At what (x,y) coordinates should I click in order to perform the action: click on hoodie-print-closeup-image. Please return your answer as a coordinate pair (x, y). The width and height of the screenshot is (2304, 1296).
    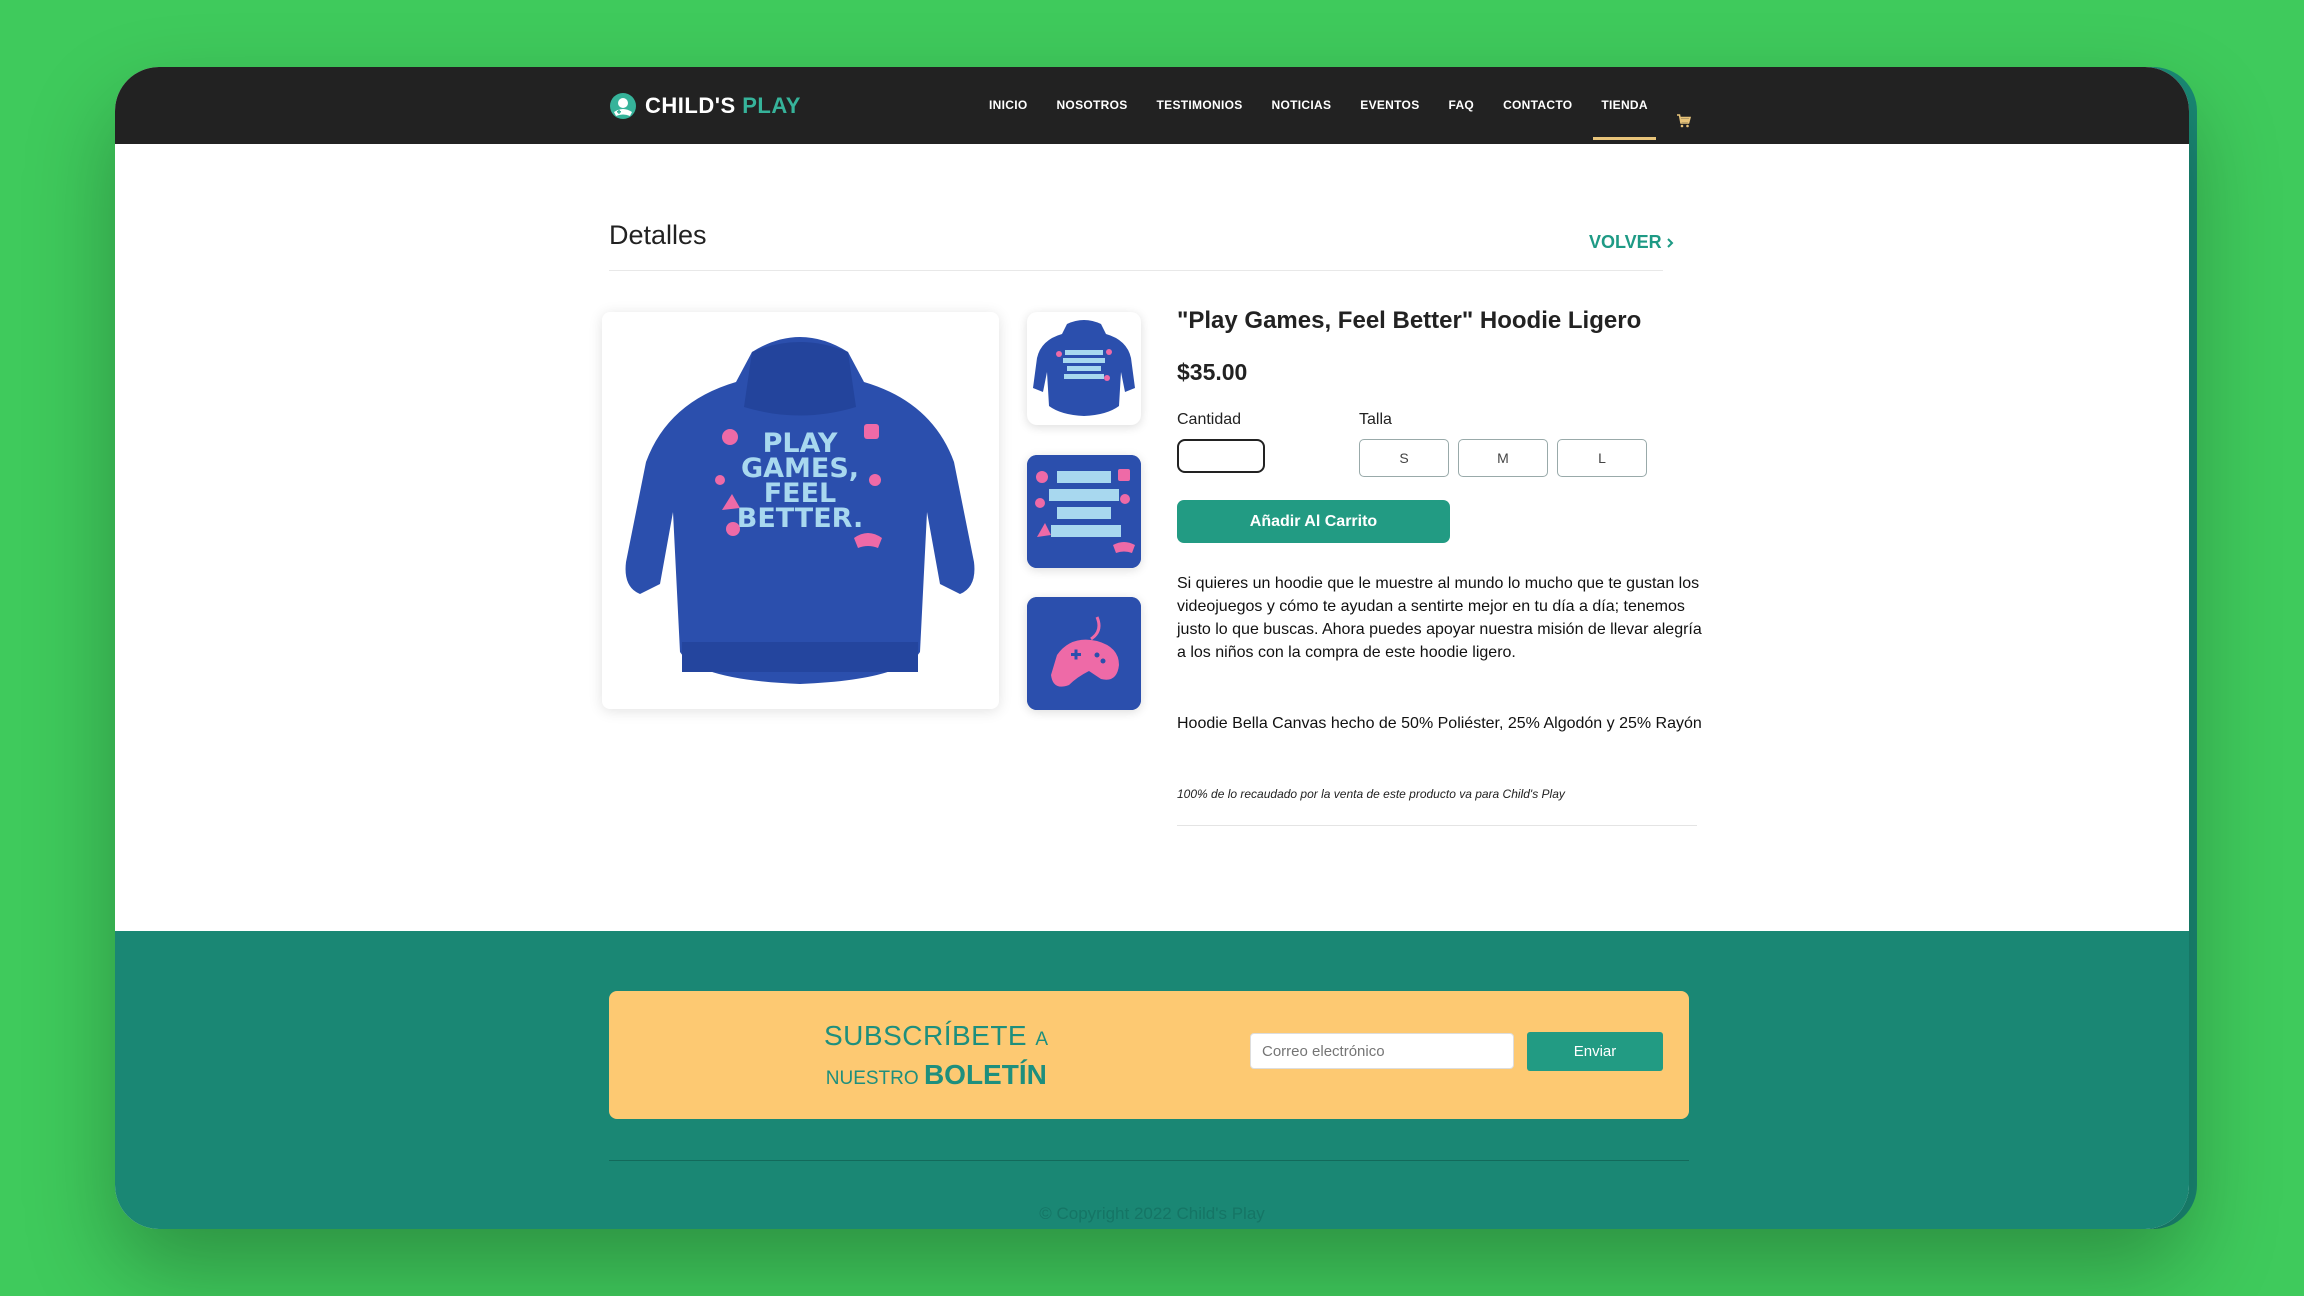
    Looking at the image, I should click on (1084, 511).